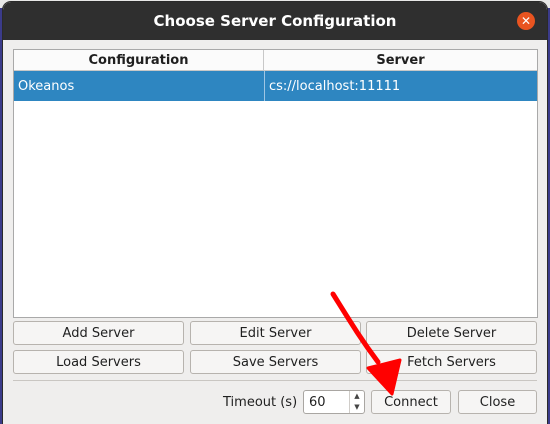  I want to click on dialog-title: Choose Server Configuration, so click(275, 21).